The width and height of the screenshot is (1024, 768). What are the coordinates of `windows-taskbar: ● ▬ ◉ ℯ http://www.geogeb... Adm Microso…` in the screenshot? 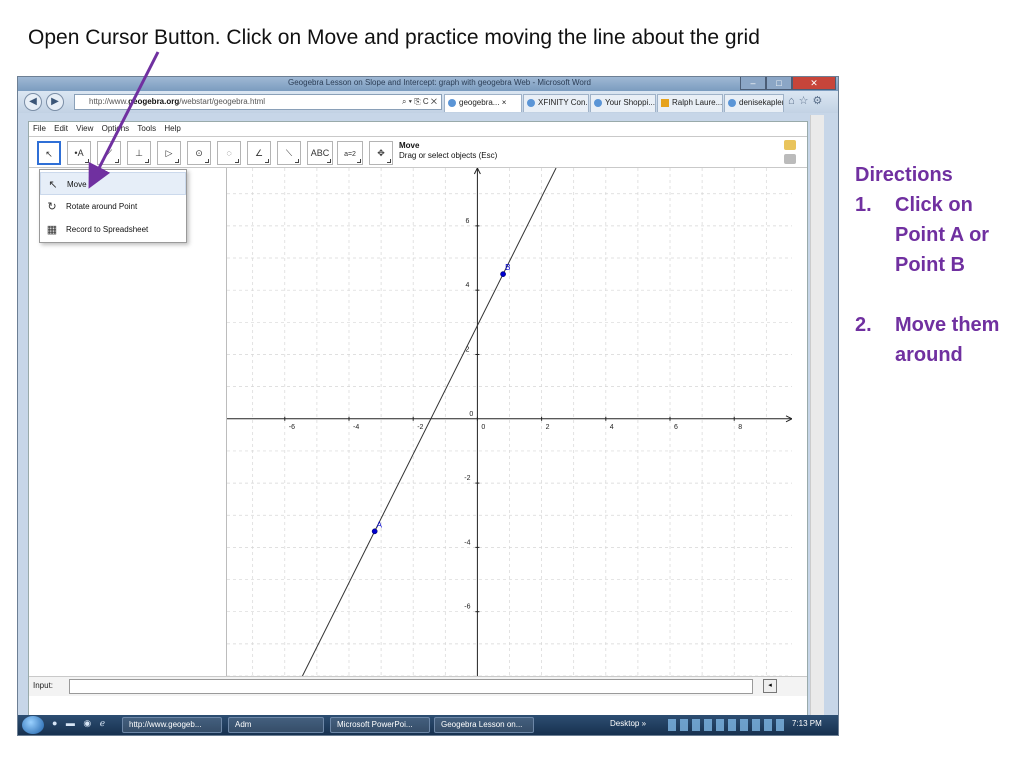 It's located at (428, 725).